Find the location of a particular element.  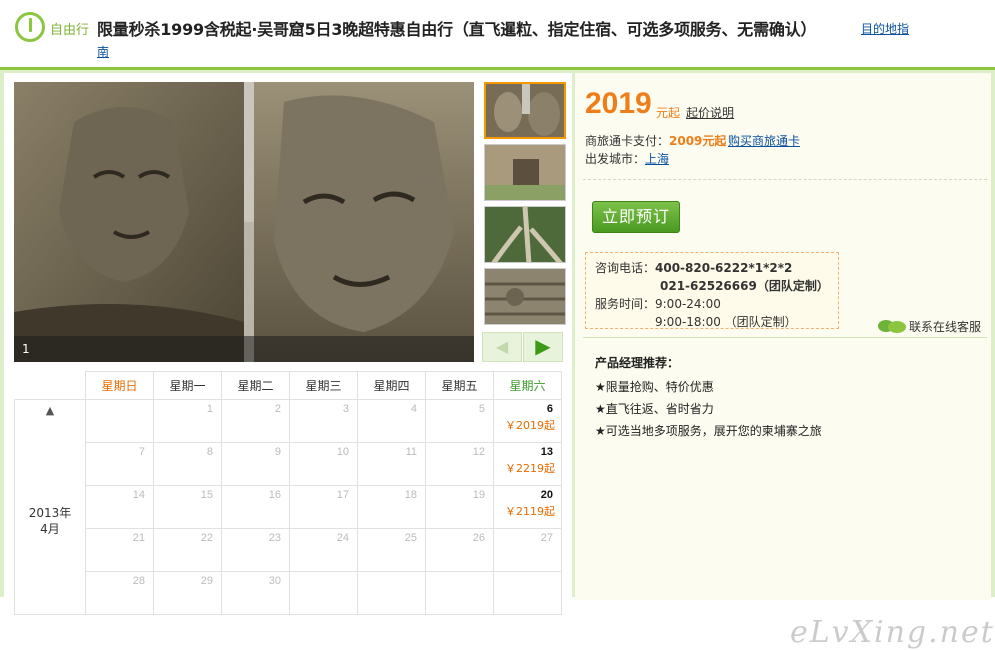

calendar-weekday-row: 星期日 星期一 星期二 星期三 星期四 星期五 星期六 is located at coordinates (288, 385).